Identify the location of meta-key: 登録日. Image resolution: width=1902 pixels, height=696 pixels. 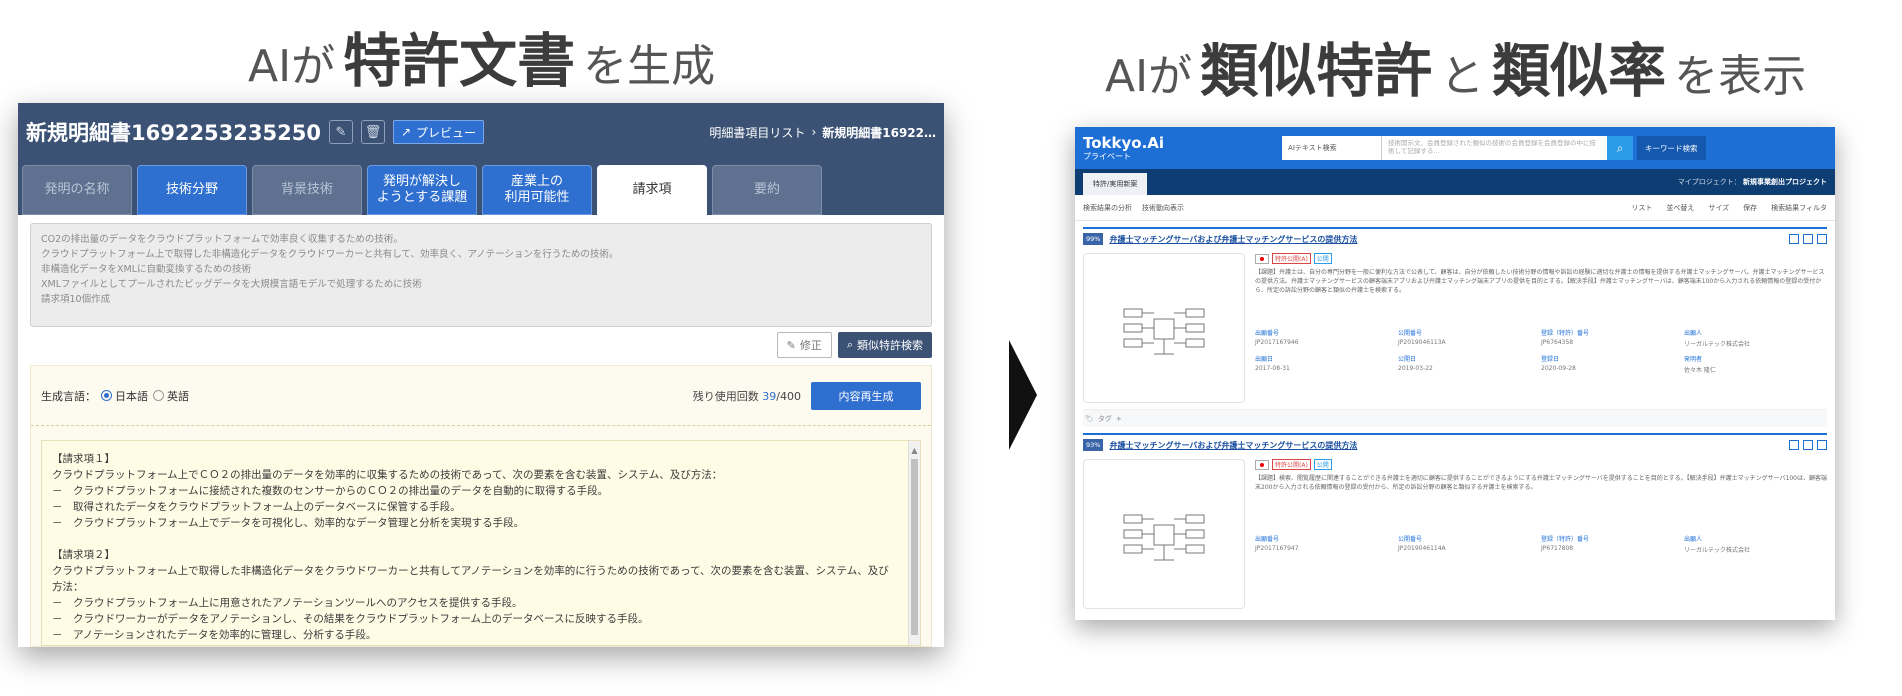
(1550, 359).